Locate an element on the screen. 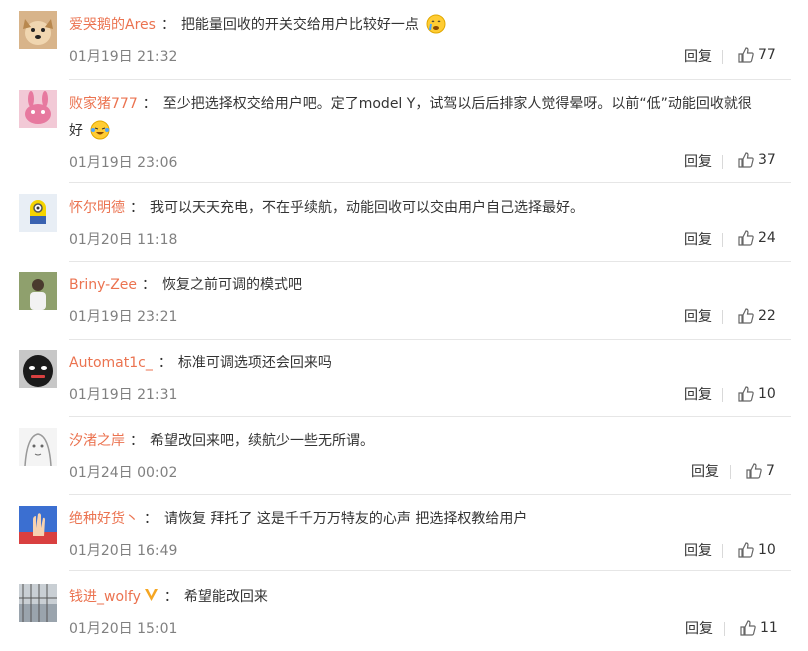 This screenshot has height=651, width=808. comment-time: 01月20日 11:18 is located at coordinates (123, 240).